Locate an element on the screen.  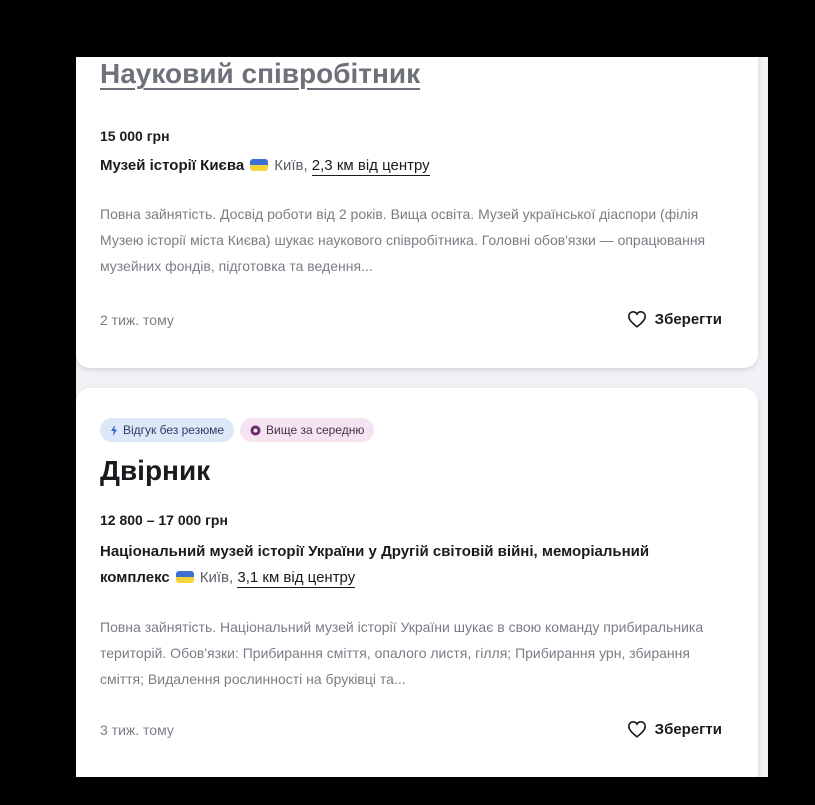
tag-above-average: Вище за середню is located at coordinates (307, 430).